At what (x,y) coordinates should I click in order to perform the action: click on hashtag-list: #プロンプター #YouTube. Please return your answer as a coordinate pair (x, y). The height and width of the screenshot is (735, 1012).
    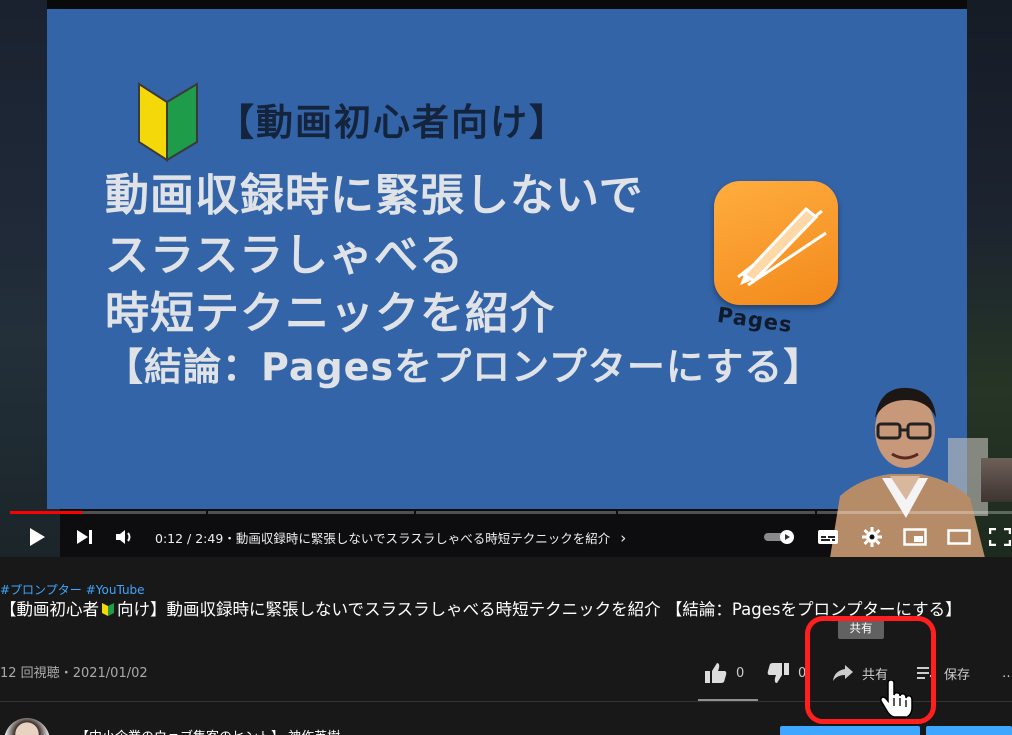
    Looking at the image, I should click on (74, 589).